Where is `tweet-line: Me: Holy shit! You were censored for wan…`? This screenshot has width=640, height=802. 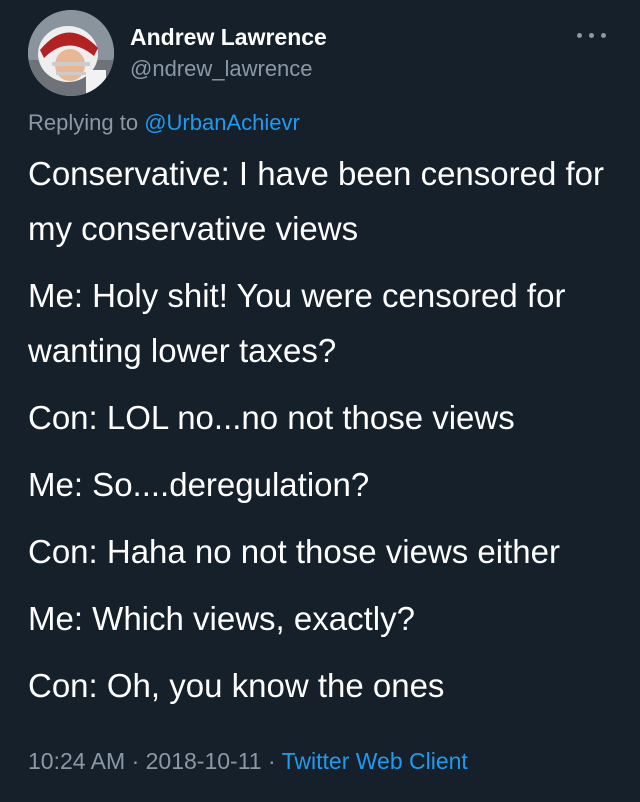
tweet-line: Me: Holy shit! You were censored for wan… is located at coordinates (297, 323).